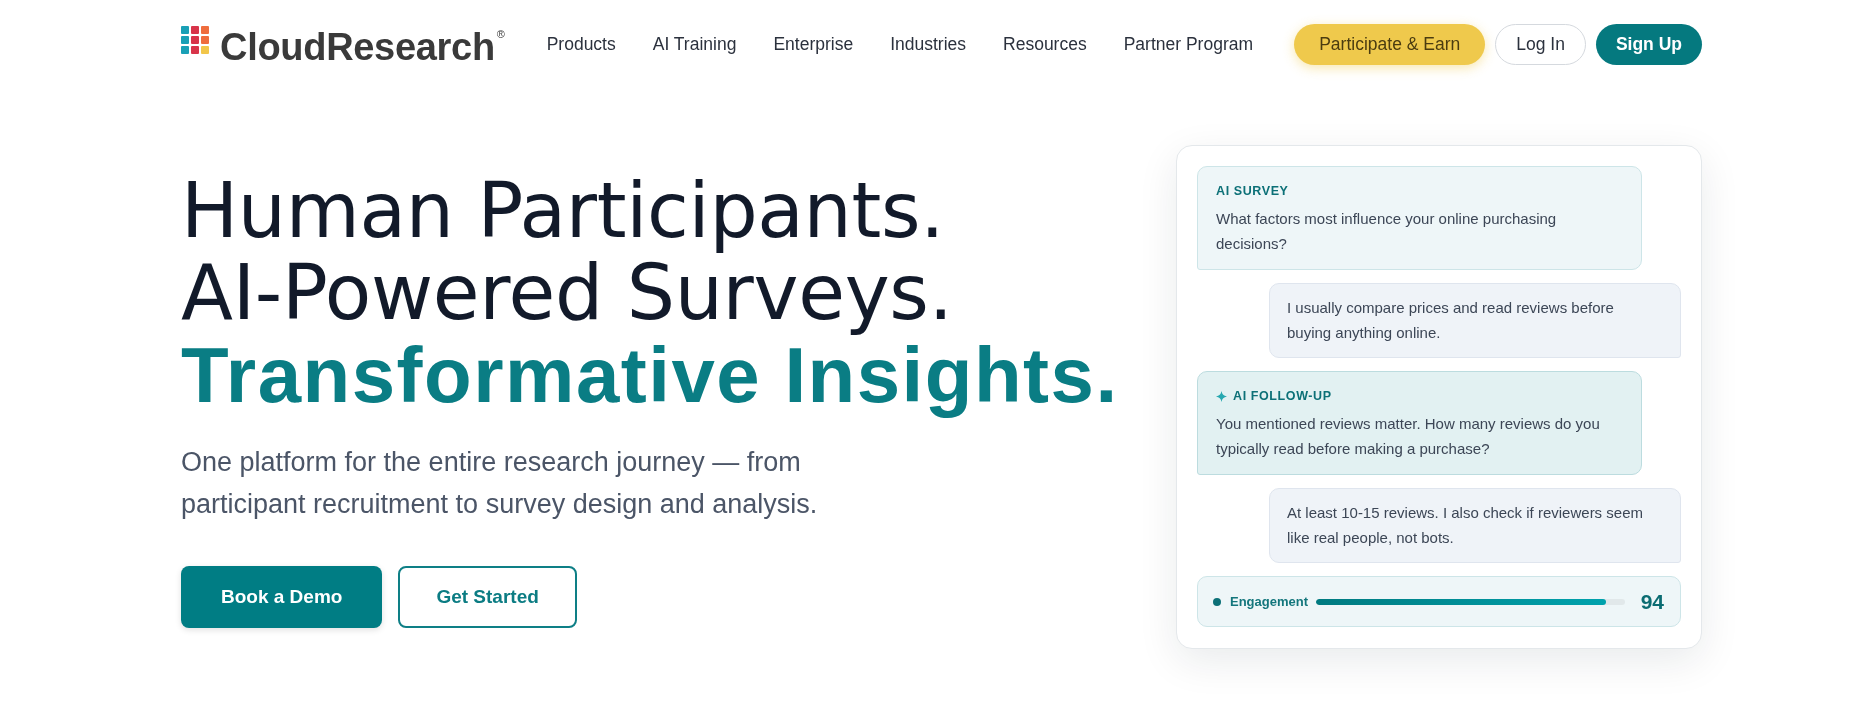  I want to click on sparkle-icon, so click(1221, 396).